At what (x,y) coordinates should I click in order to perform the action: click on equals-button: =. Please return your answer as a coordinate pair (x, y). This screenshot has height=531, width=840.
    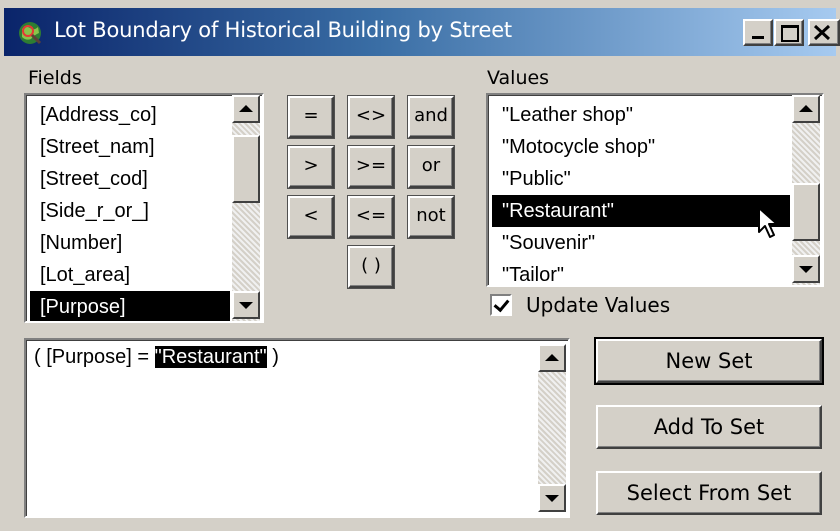
    Looking at the image, I should click on (311, 117).